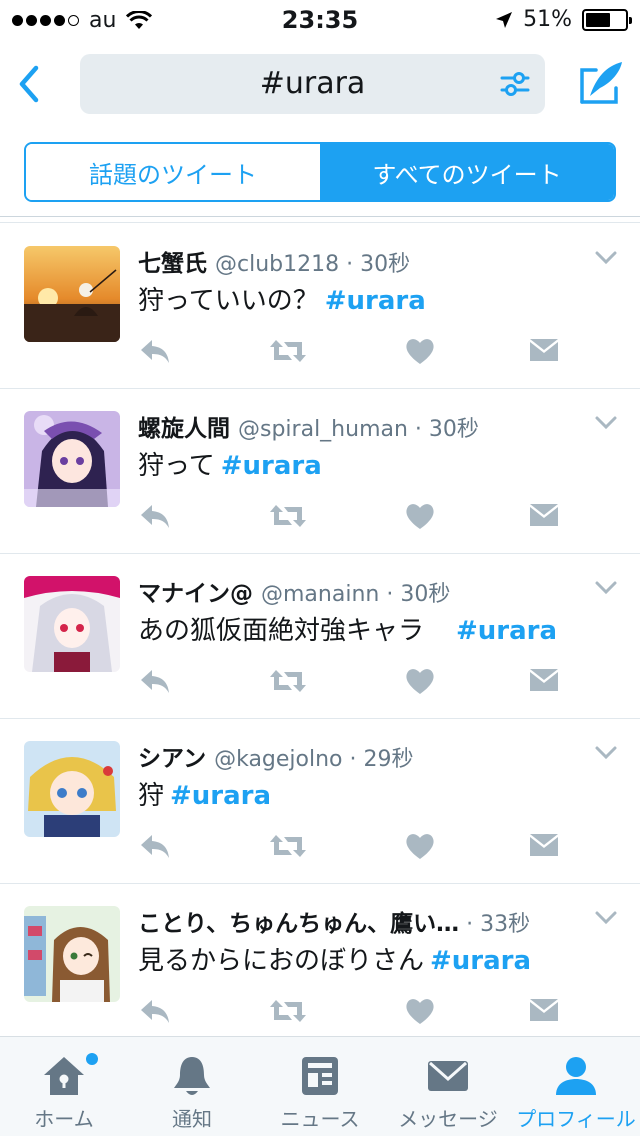 The image size is (640, 1136). I want to click on notification-dot, so click(92, 1059).